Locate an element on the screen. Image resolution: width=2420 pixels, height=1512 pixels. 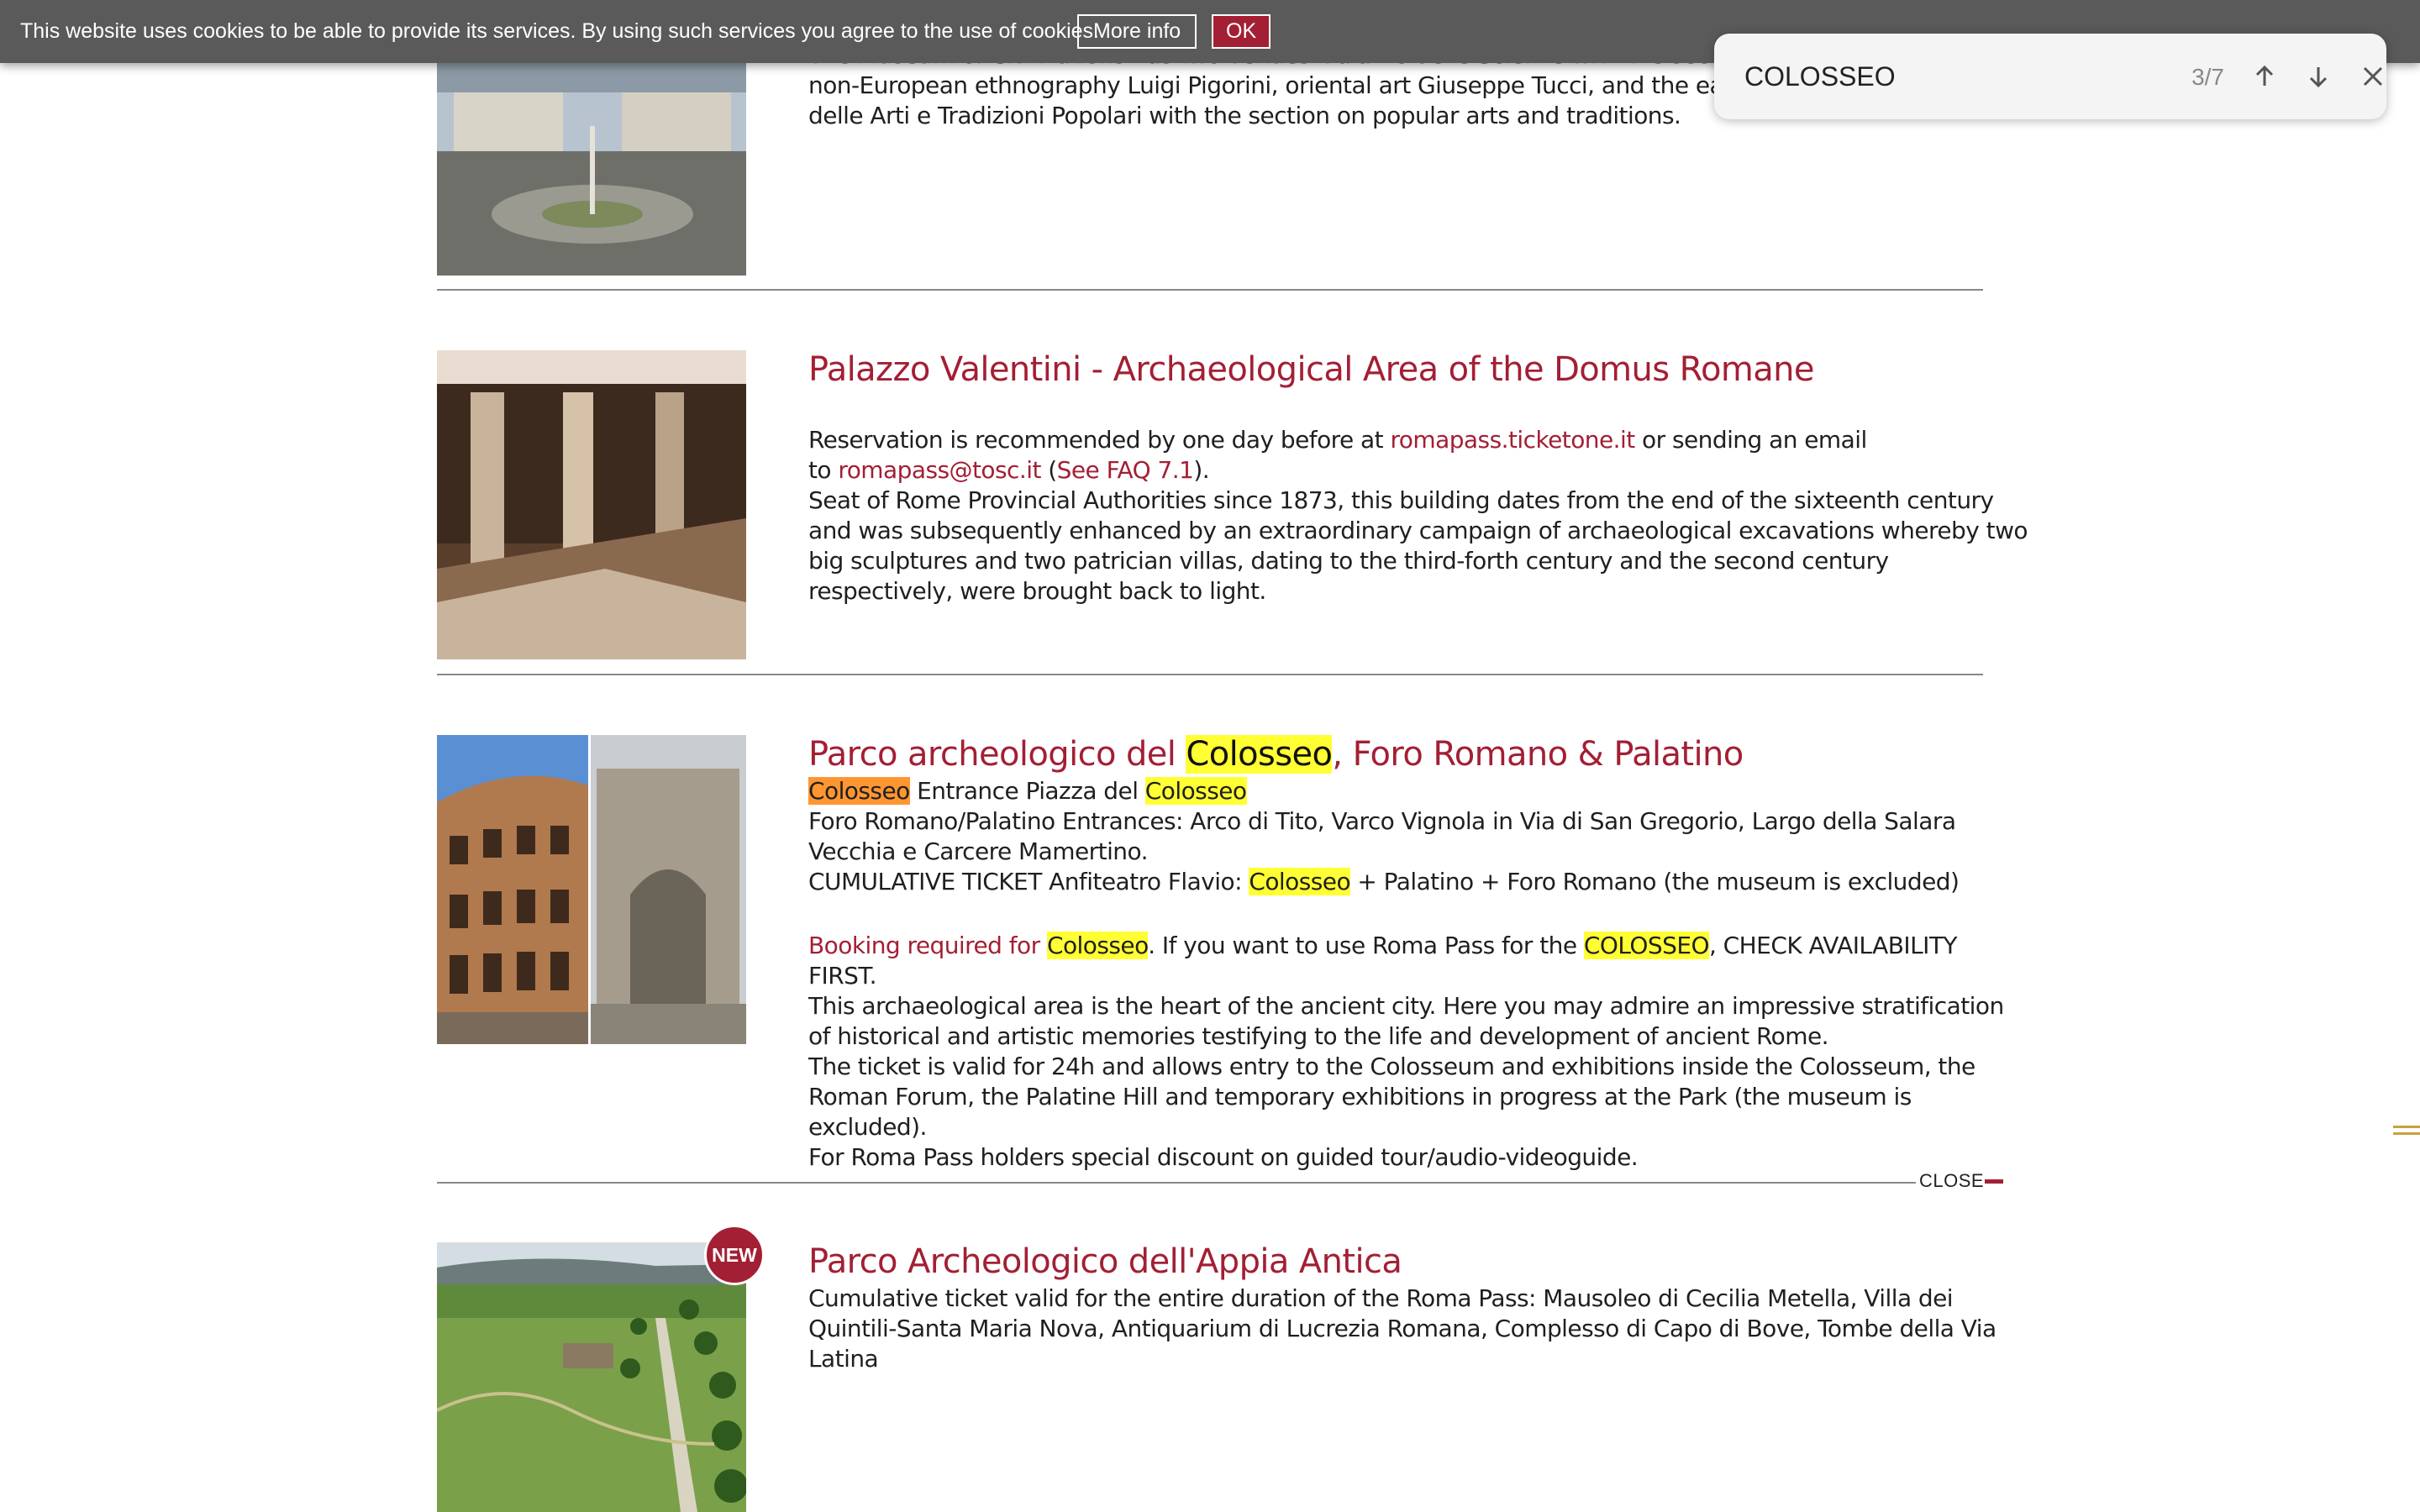
menu-icon is located at coordinates (2406, 1134).